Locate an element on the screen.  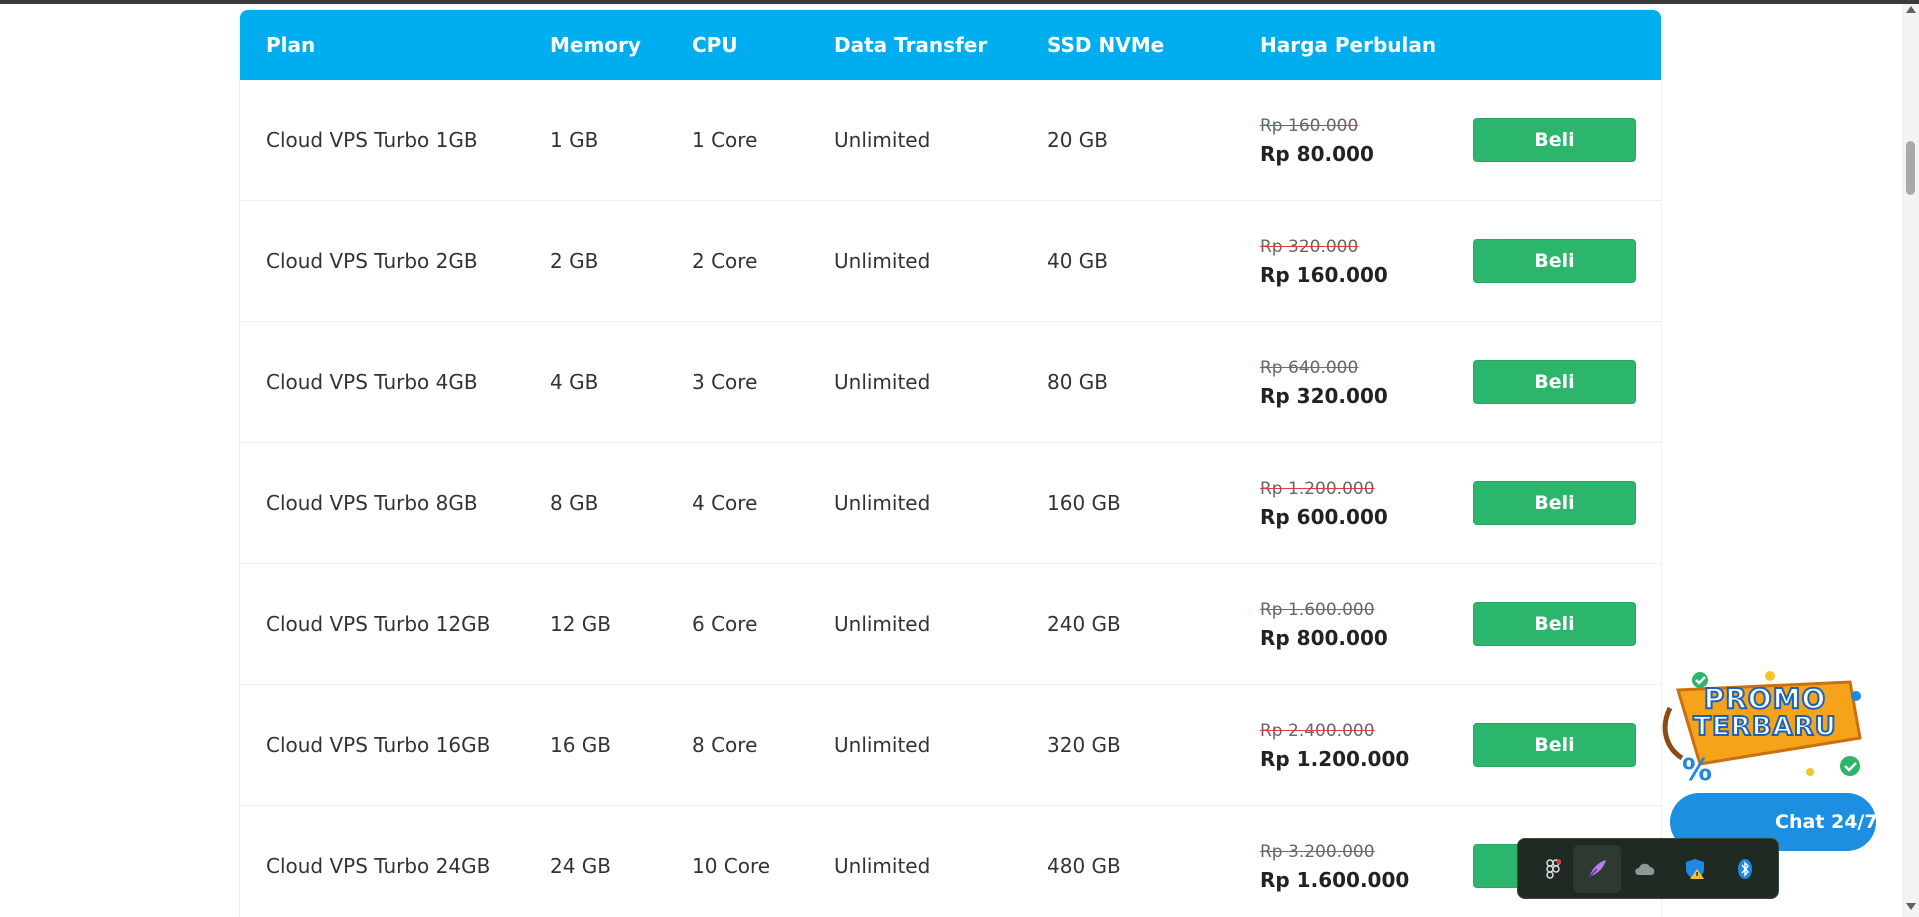
memory-value: 24 GB is located at coordinates (581, 866).